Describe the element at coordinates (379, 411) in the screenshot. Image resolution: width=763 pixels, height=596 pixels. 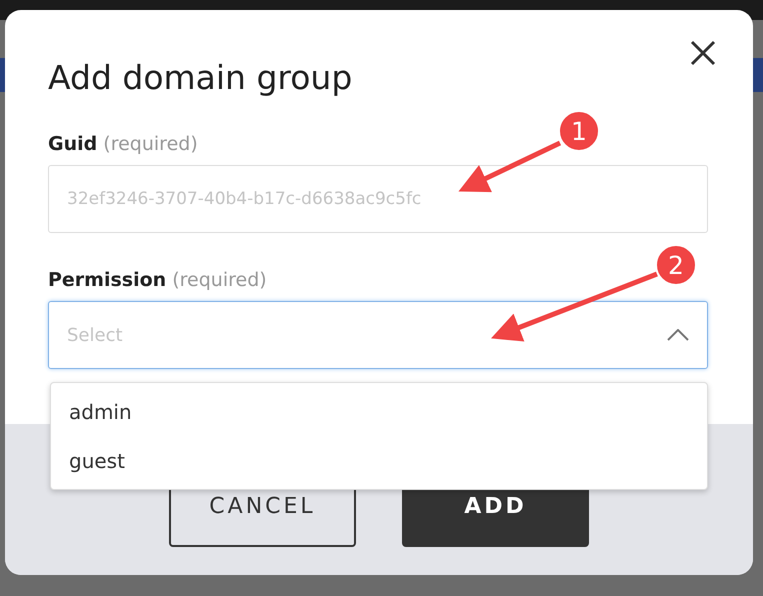
I see `dropdown-option: admin` at that location.